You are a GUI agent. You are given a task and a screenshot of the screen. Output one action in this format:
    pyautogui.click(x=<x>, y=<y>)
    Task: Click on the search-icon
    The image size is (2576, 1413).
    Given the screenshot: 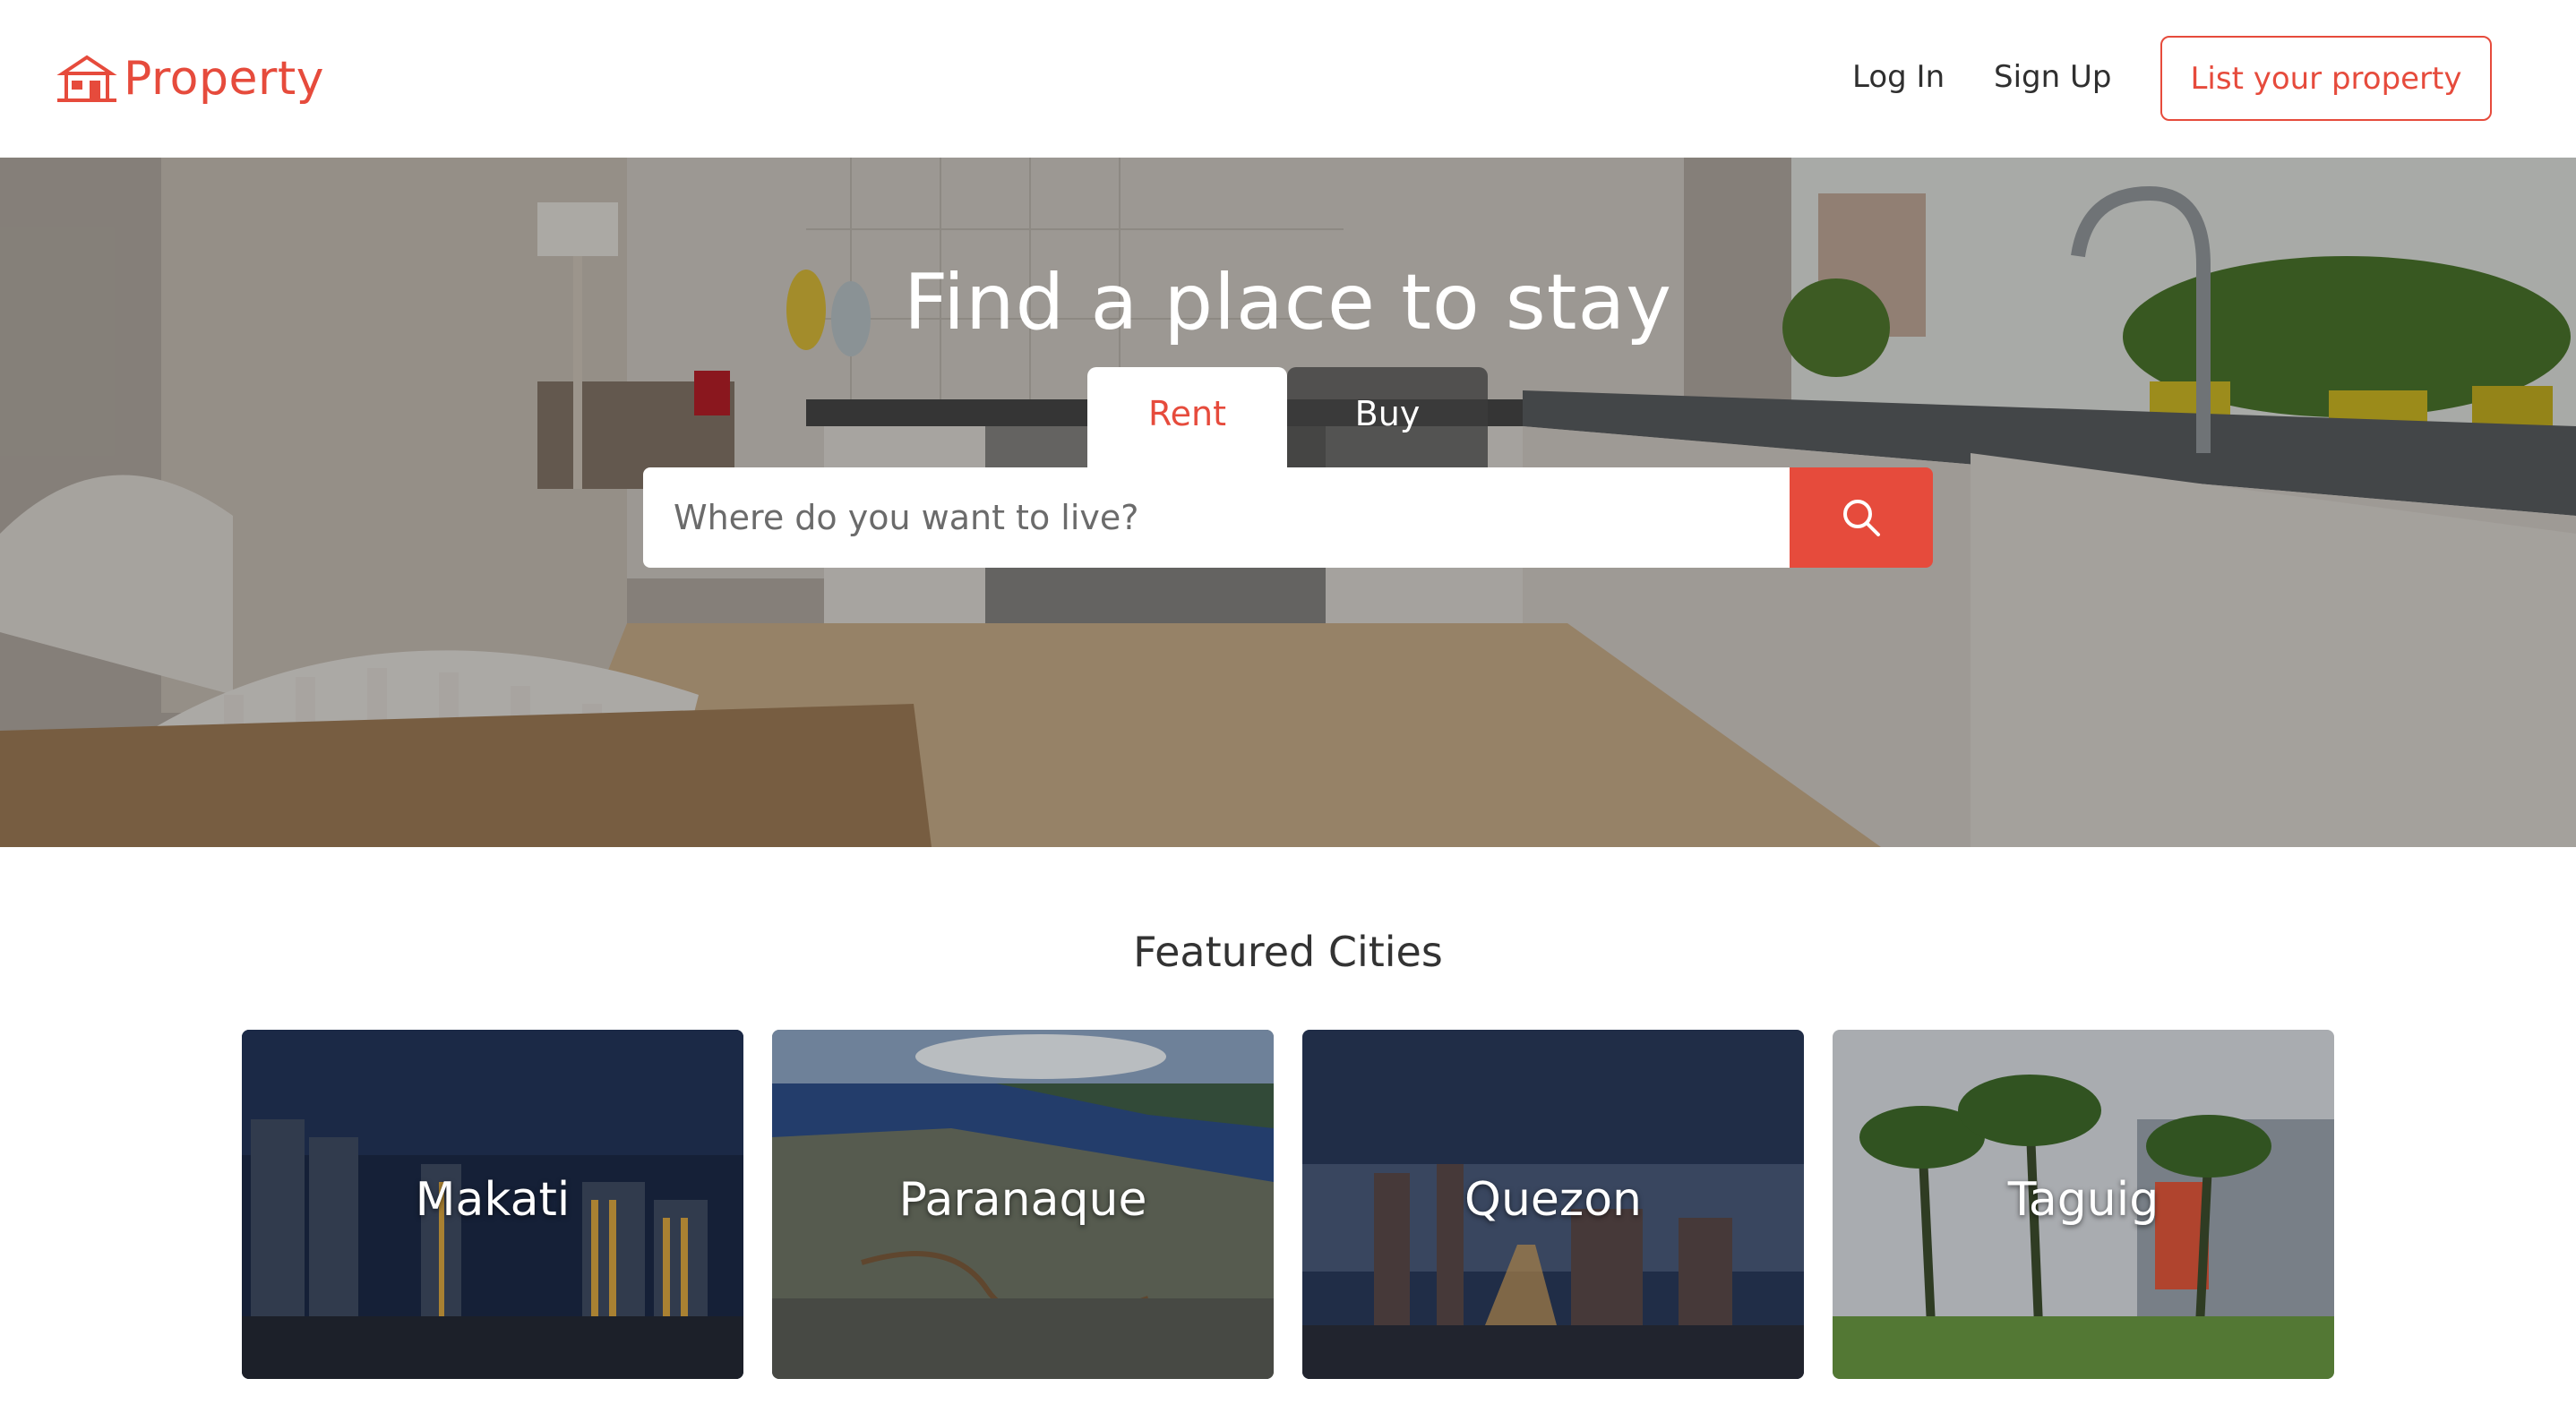 What is the action you would take?
    pyautogui.click(x=1861, y=518)
    